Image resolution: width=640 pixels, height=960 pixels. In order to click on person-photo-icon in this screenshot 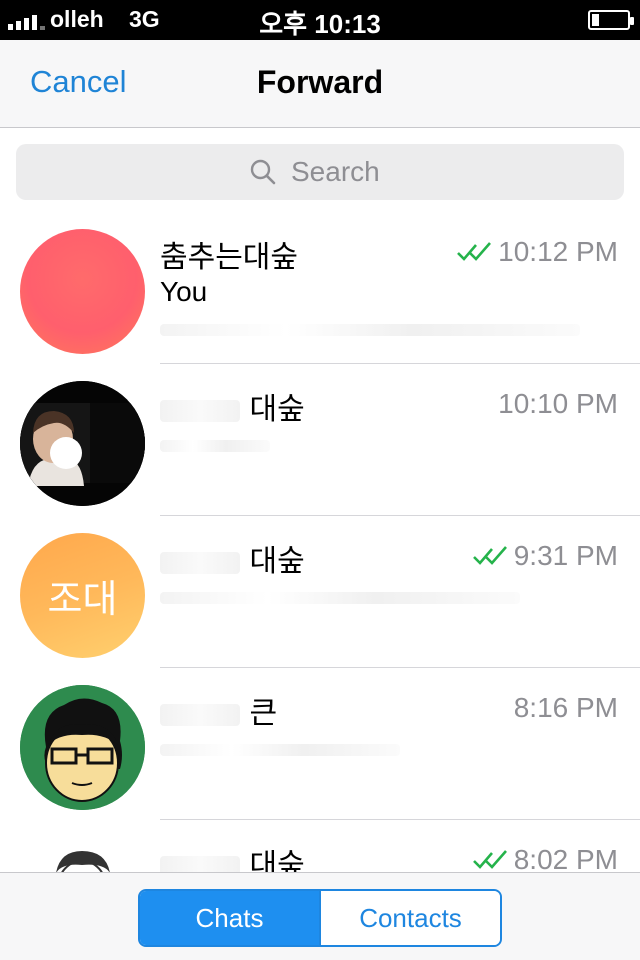, I will do `click(82, 443)`.